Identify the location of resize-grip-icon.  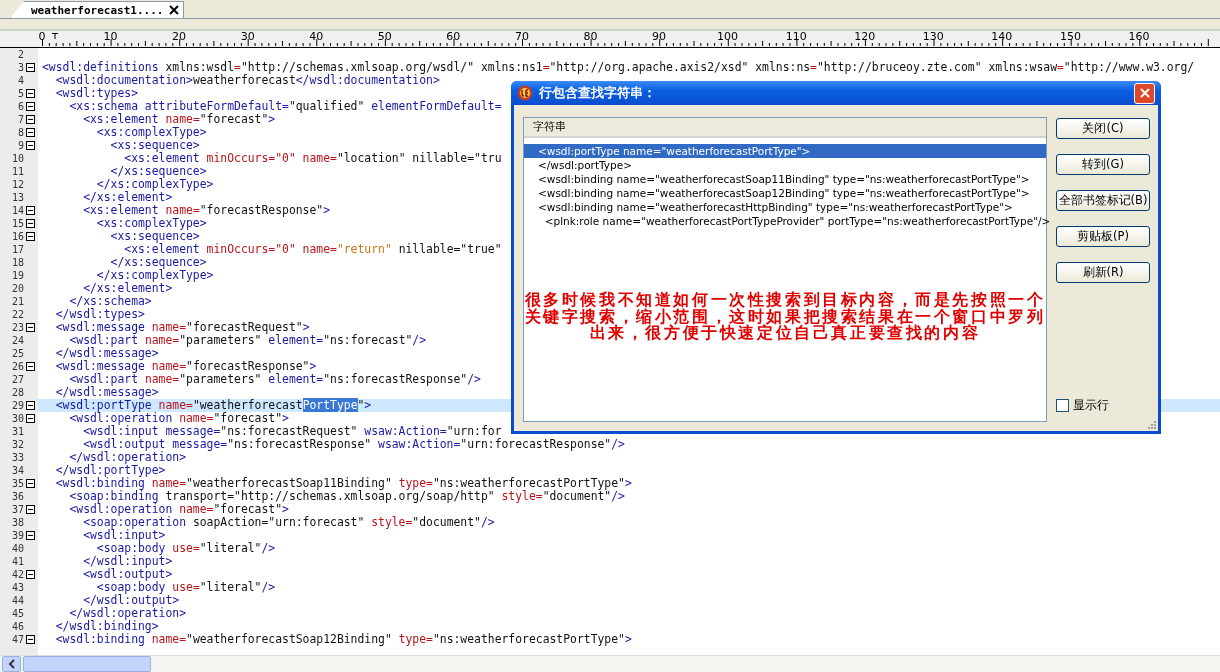
(1151, 424).